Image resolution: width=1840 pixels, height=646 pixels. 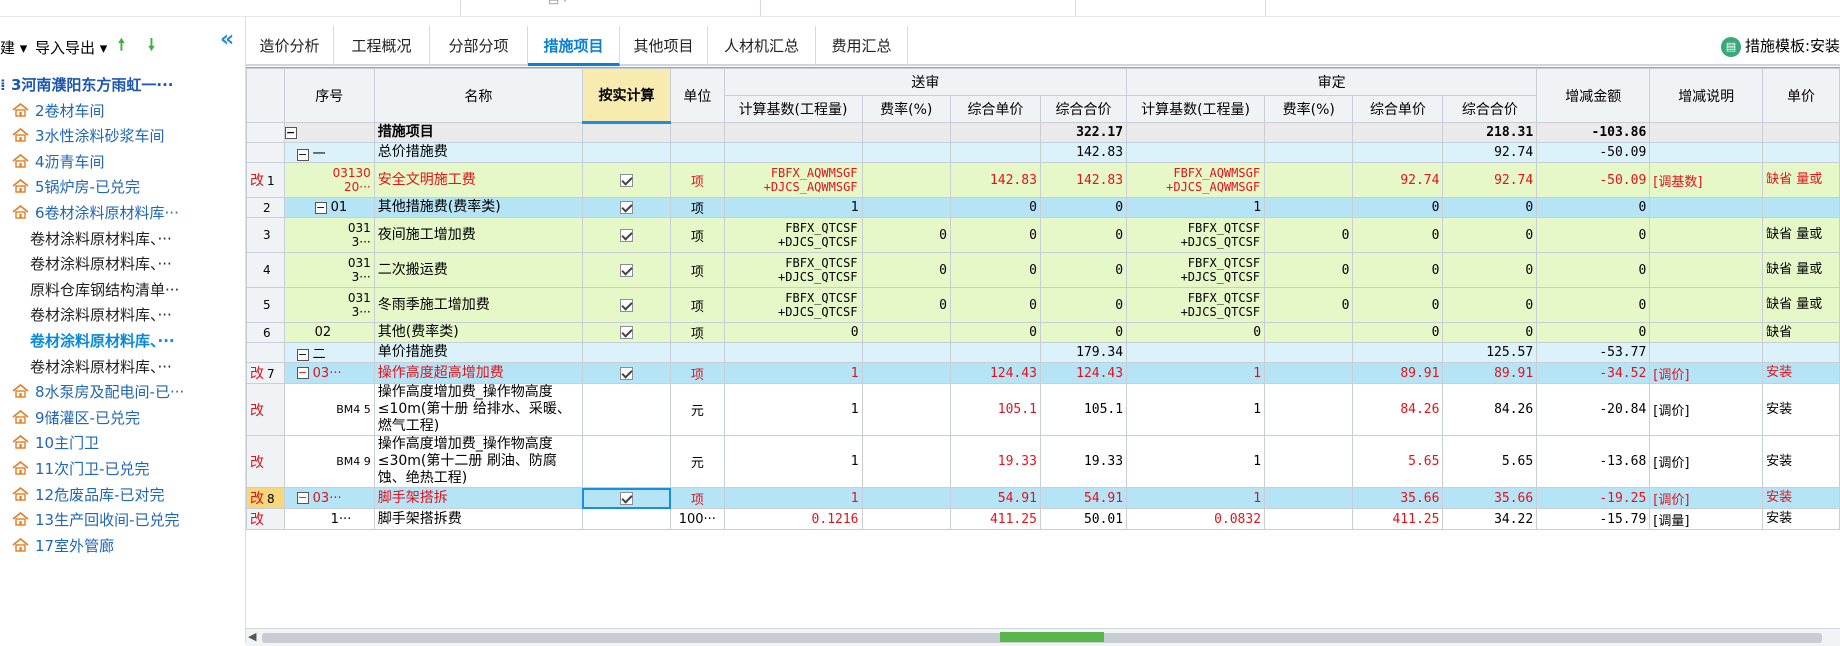 What do you see at coordinates (265, 235) in the screenshot?
I see `row-gutter: 3` at bounding box center [265, 235].